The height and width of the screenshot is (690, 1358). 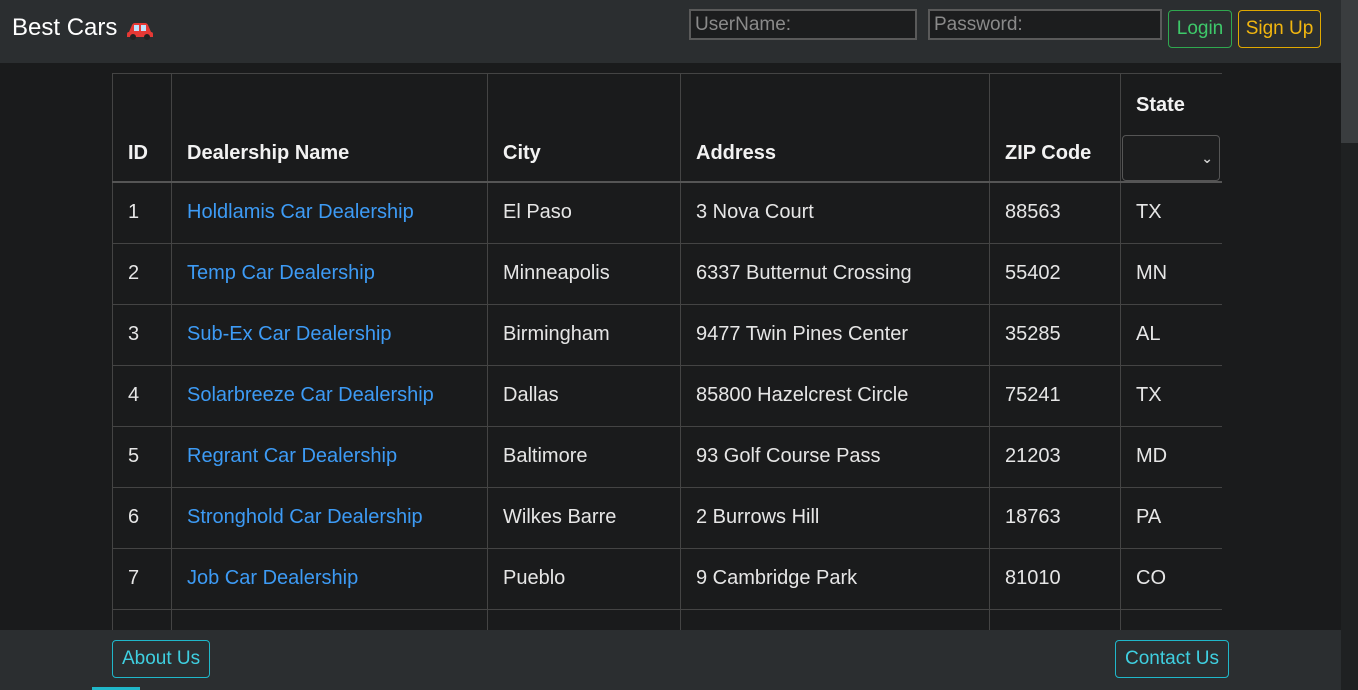 I want to click on footer: About Us Contact Us, so click(x=670, y=660).